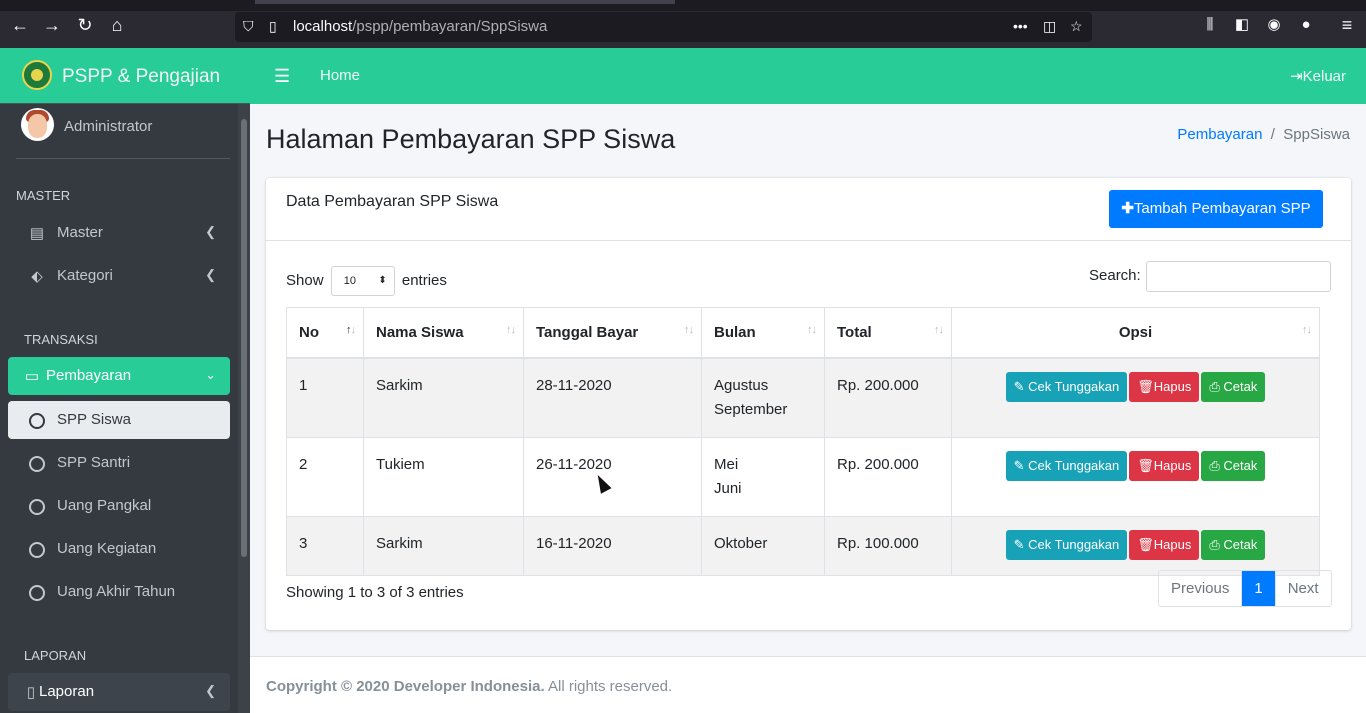 Image resolution: width=1366 pixels, height=713 pixels. I want to click on previous-page-button: Previous, so click(1201, 588).